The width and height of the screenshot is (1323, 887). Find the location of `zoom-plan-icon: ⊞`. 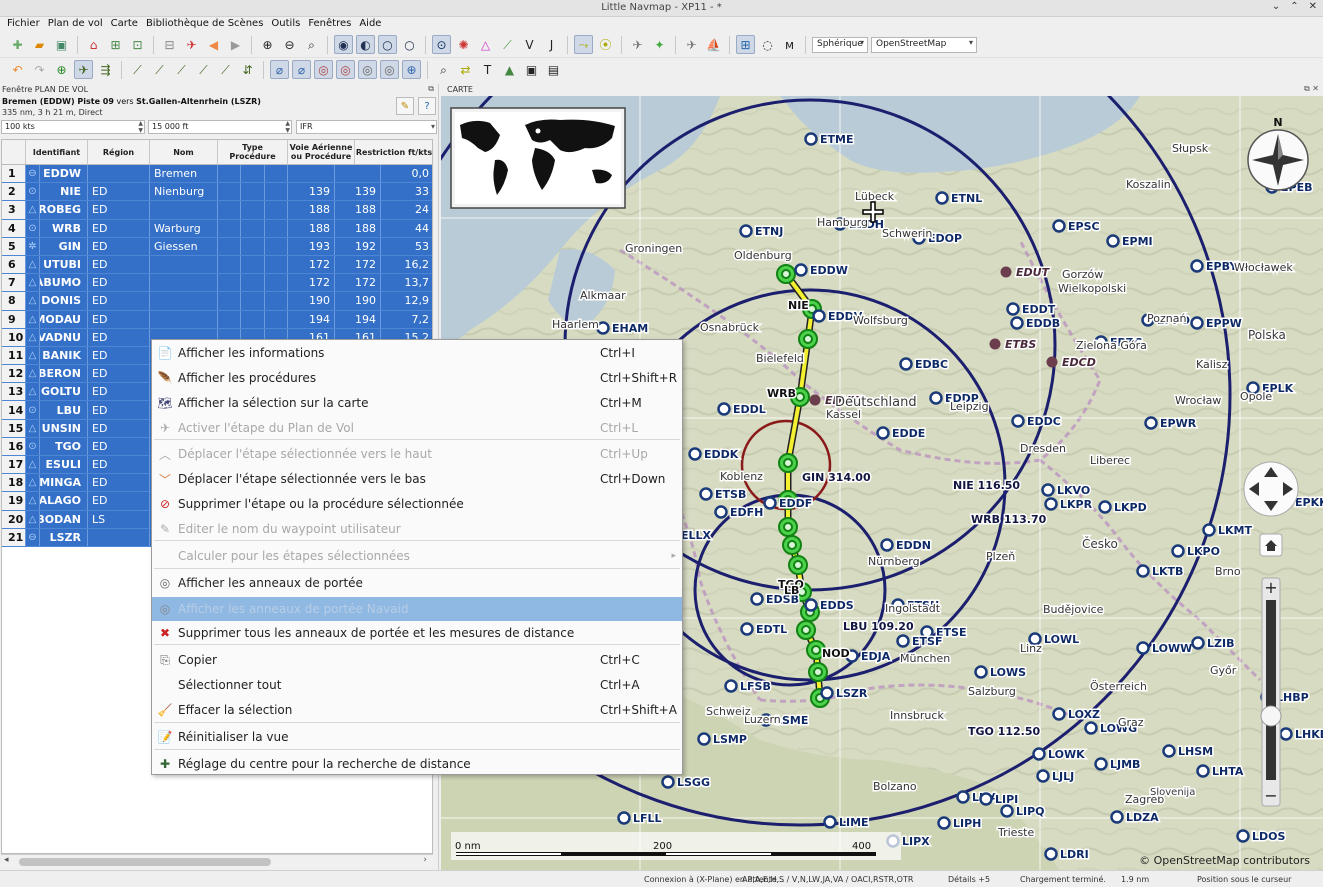

zoom-plan-icon: ⊞ is located at coordinates (115, 44).